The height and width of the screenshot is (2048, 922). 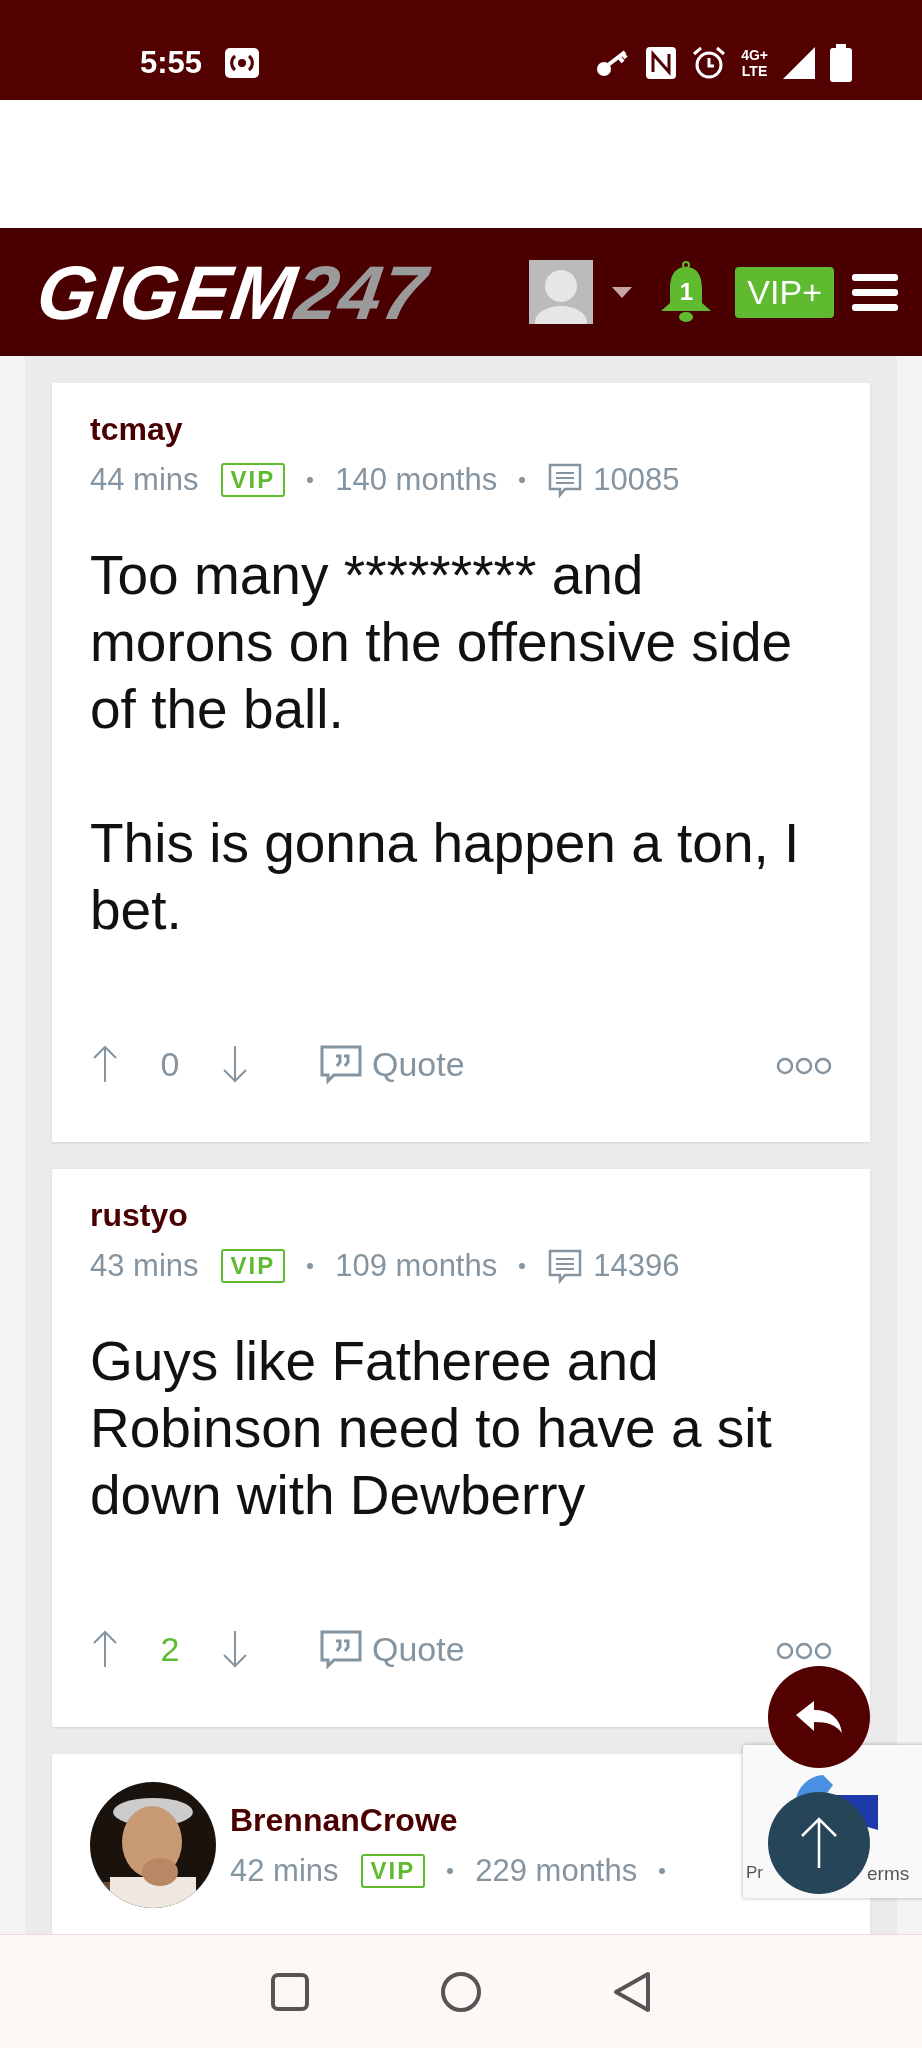 What do you see at coordinates (431, 1428) in the screenshot?
I see `post-text: Guys like Fatheree and Robinson need to have a sit down with Dewberry` at bounding box center [431, 1428].